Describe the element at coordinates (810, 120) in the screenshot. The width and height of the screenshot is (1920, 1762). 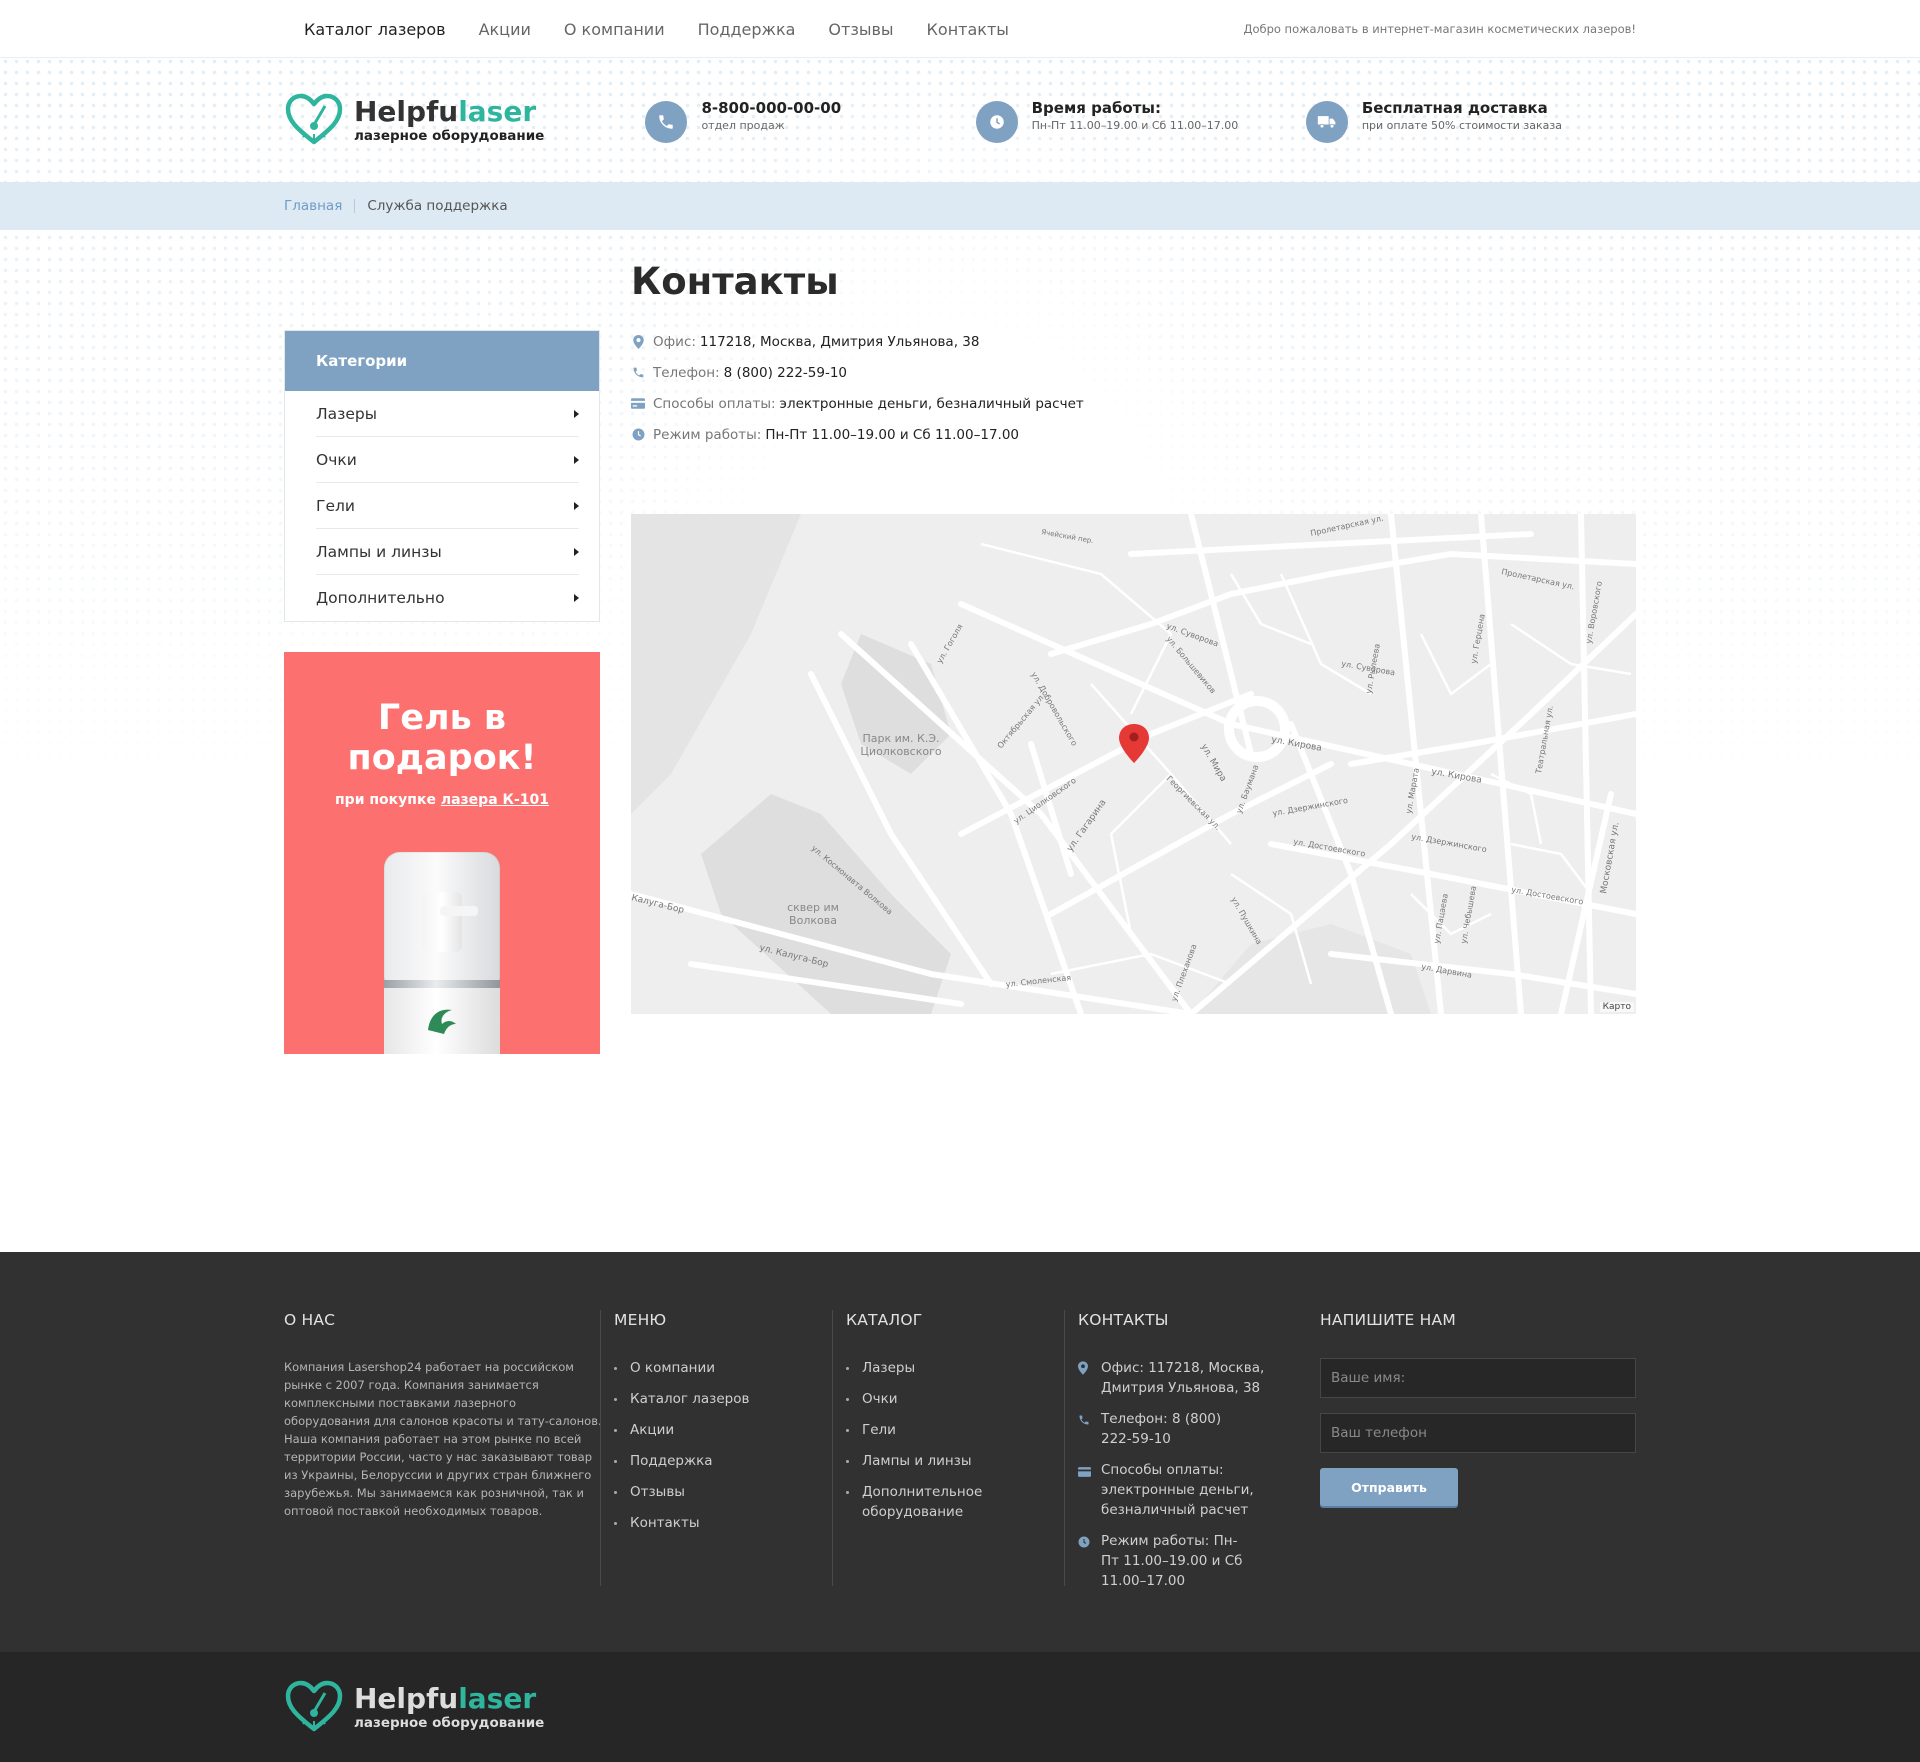
I see `header-phone: 8-800-000-00-00 отдел продаж` at that location.